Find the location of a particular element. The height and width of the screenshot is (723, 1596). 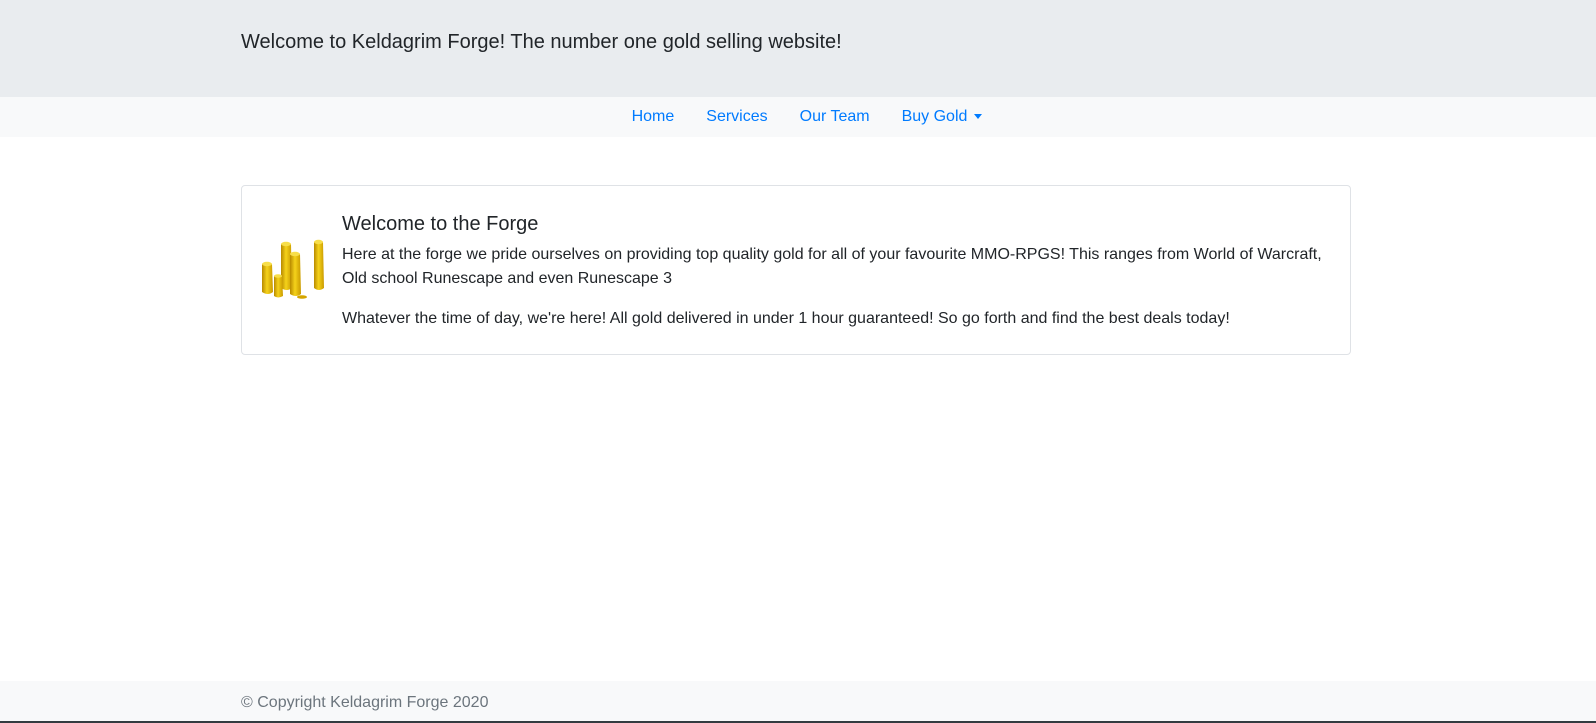

nav-home-link: Home is located at coordinates (653, 117).